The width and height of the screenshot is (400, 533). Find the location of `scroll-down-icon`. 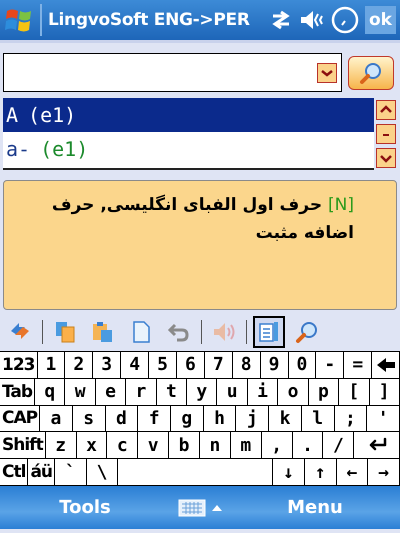

scroll-down-icon is located at coordinates (386, 158).